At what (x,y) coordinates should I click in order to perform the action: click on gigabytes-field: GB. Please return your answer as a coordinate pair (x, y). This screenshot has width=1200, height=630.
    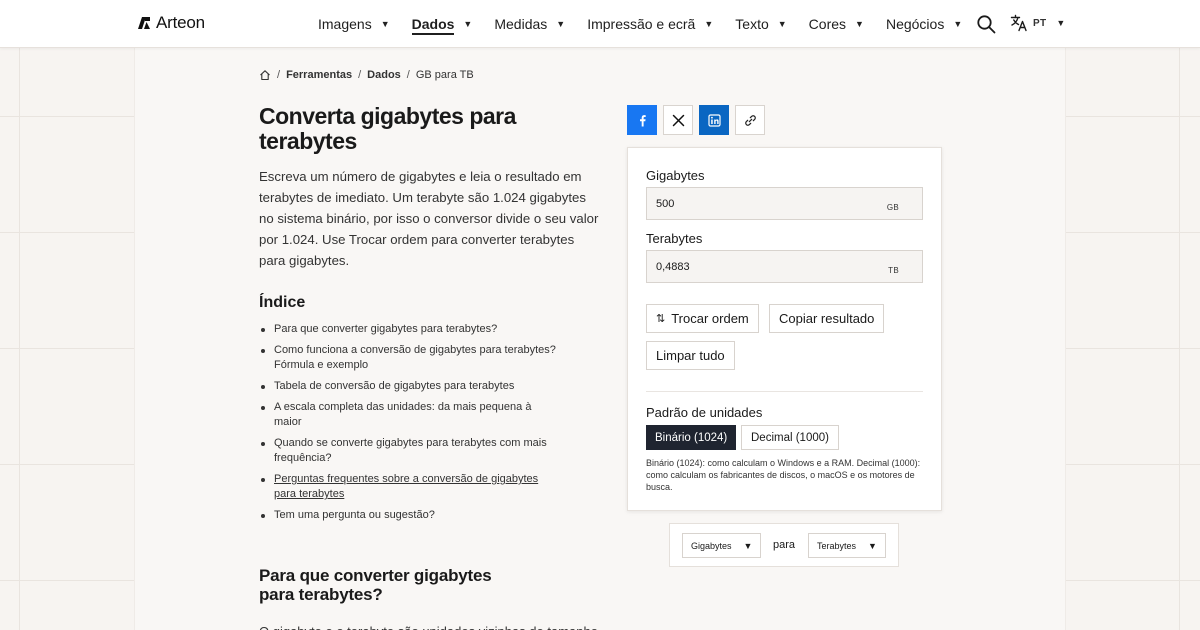
    Looking at the image, I should click on (784, 203).